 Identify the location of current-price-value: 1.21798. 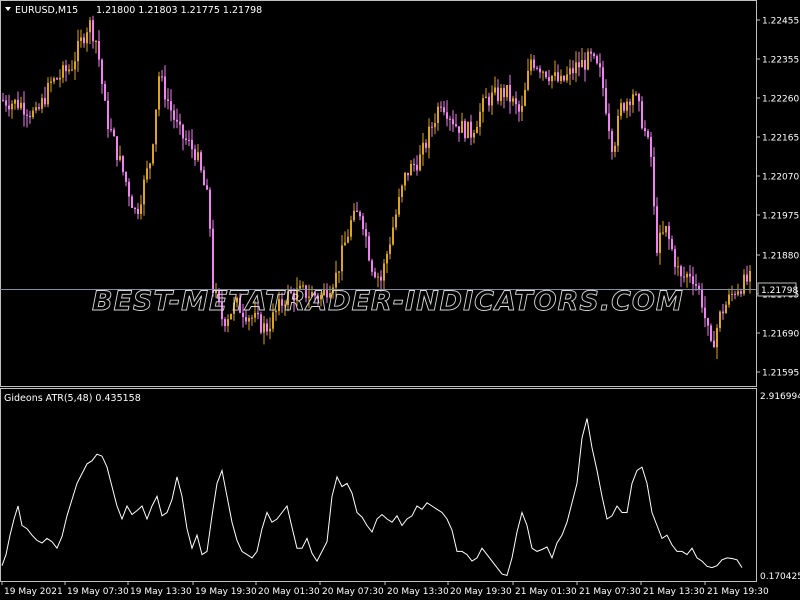
(779, 291).